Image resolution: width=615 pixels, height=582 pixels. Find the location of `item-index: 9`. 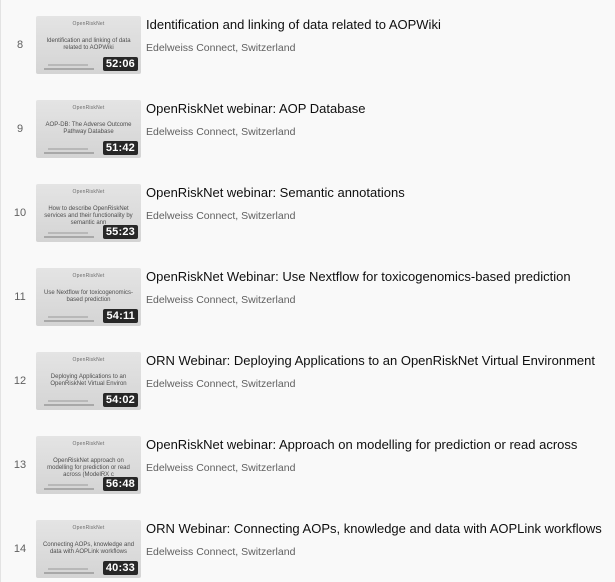

item-index: 9 is located at coordinates (20, 129).